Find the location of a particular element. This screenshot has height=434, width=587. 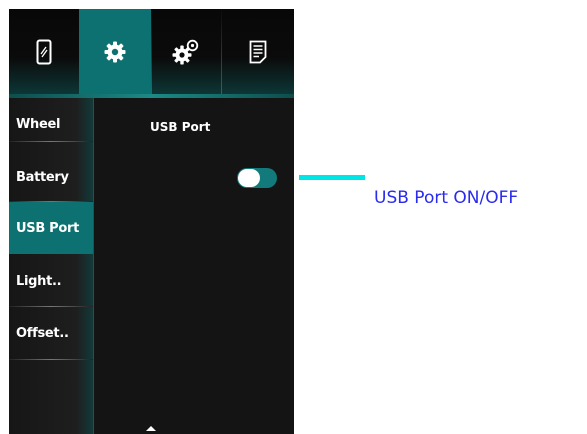

callout-label: USB Port ON/OFF is located at coordinates (446, 198).